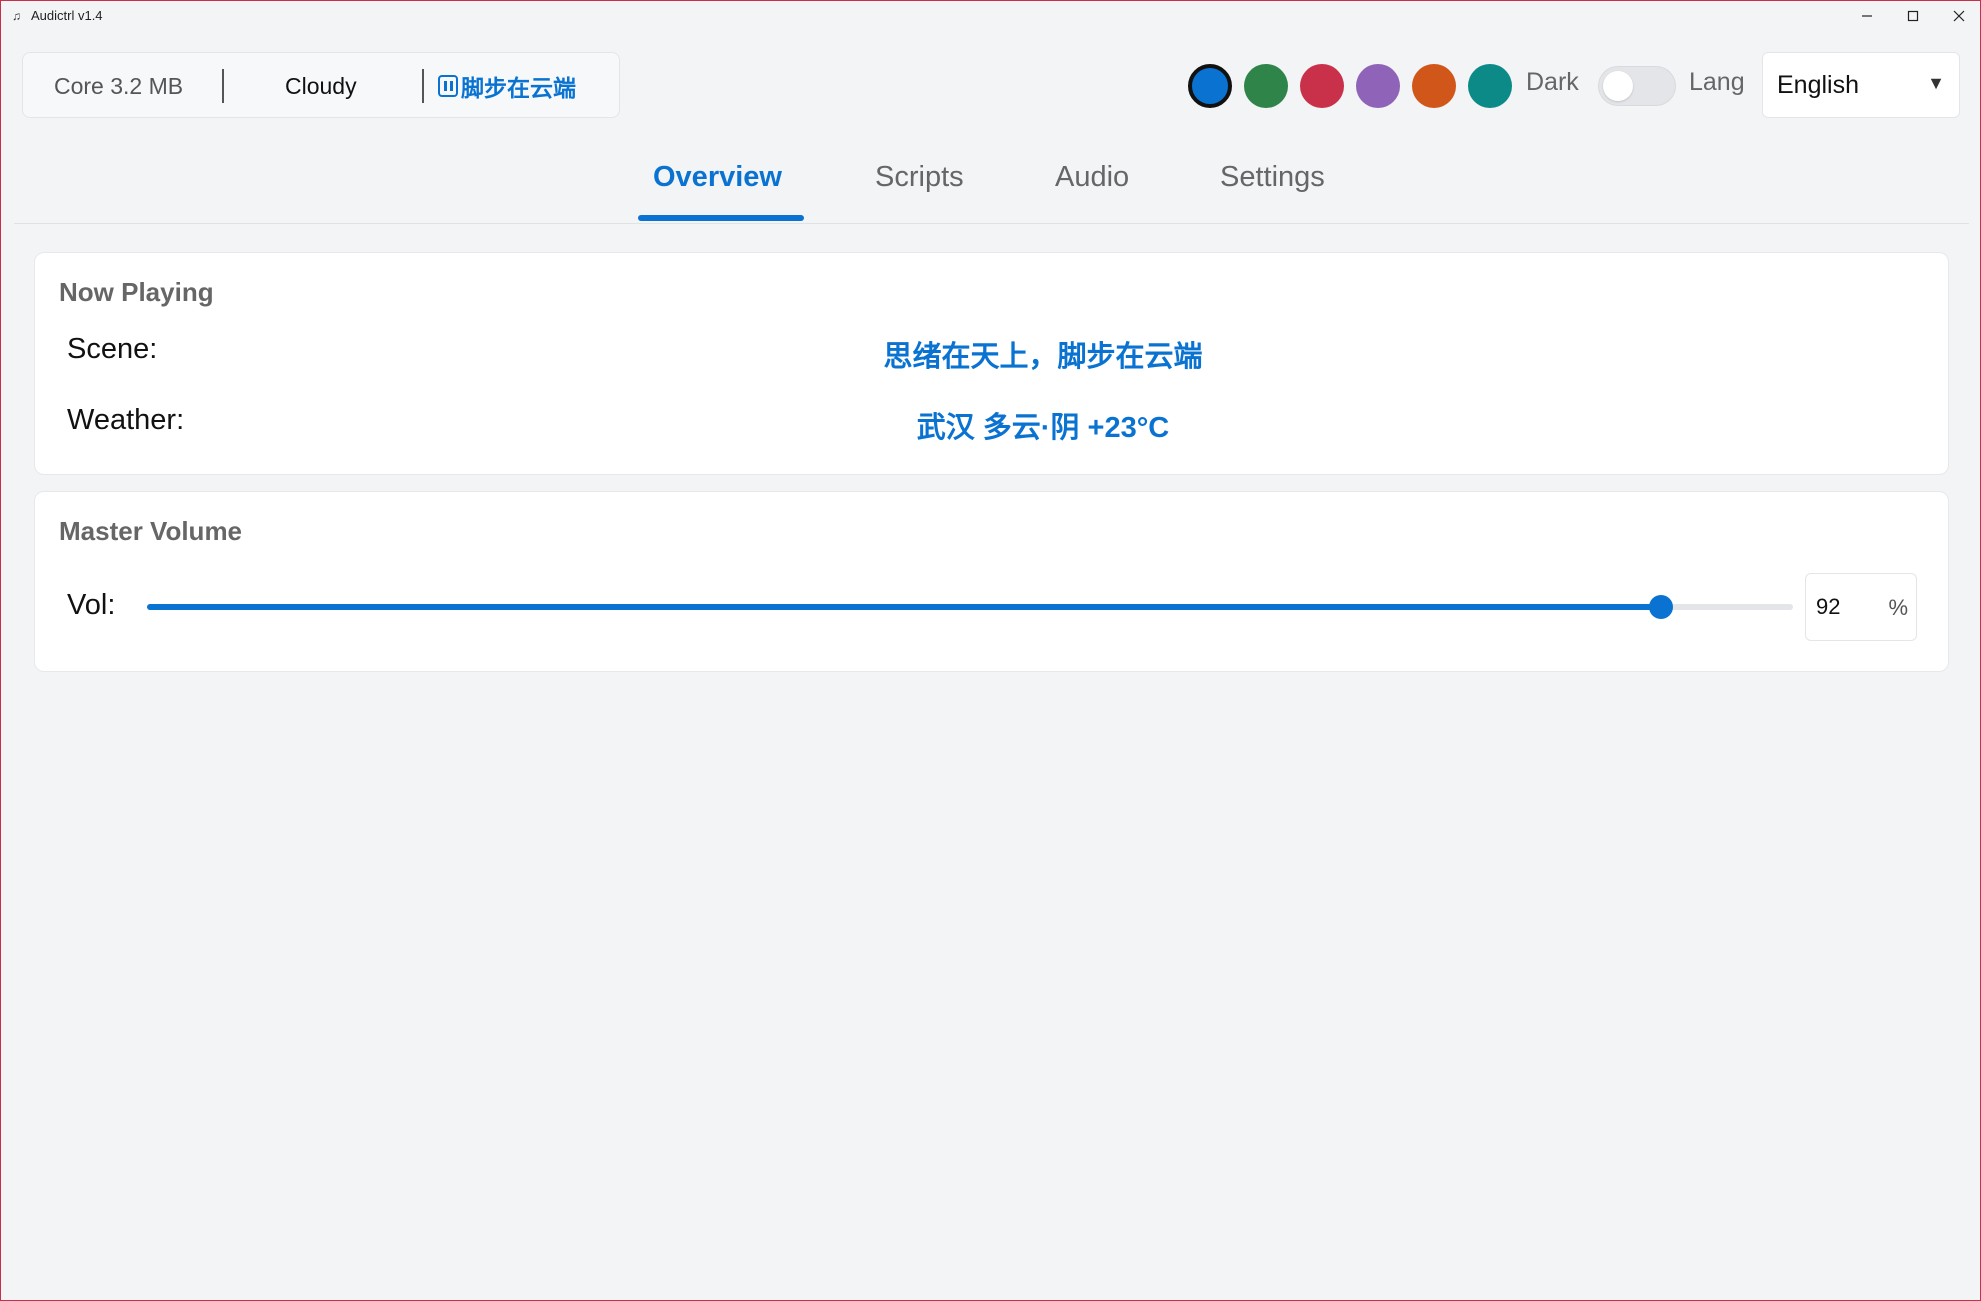 The image size is (1981, 1301). What do you see at coordinates (16, 16) in the screenshot?
I see `music-note-icon: ♫` at bounding box center [16, 16].